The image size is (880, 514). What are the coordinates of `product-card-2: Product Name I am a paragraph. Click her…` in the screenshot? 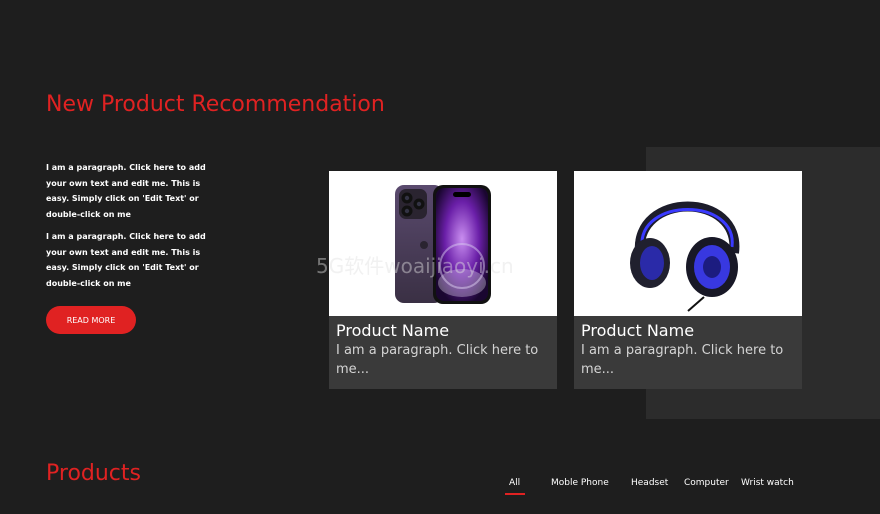 It's located at (688, 280).